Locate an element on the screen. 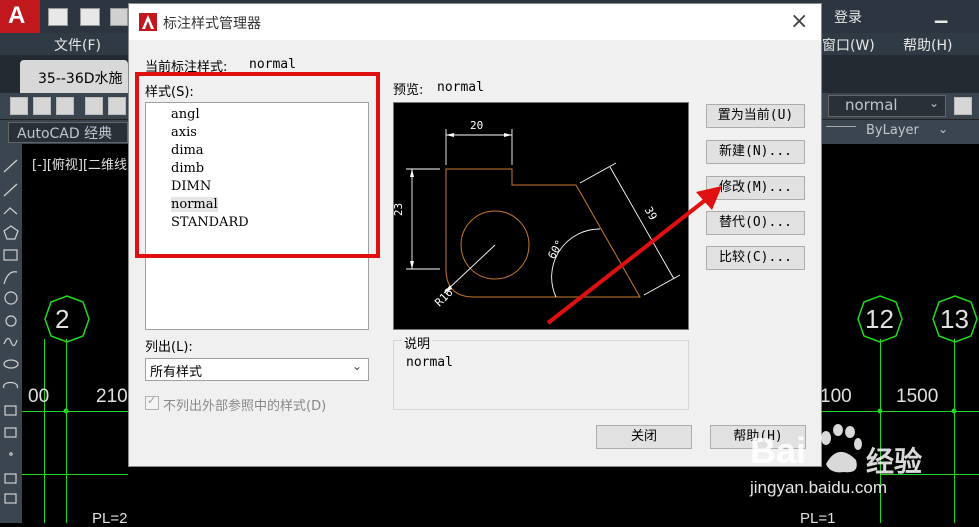 The height and width of the screenshot is (527, 979). baidu-watermark: Bai 经验 jingyan.baidu.com is located at coordinates (864, 470).